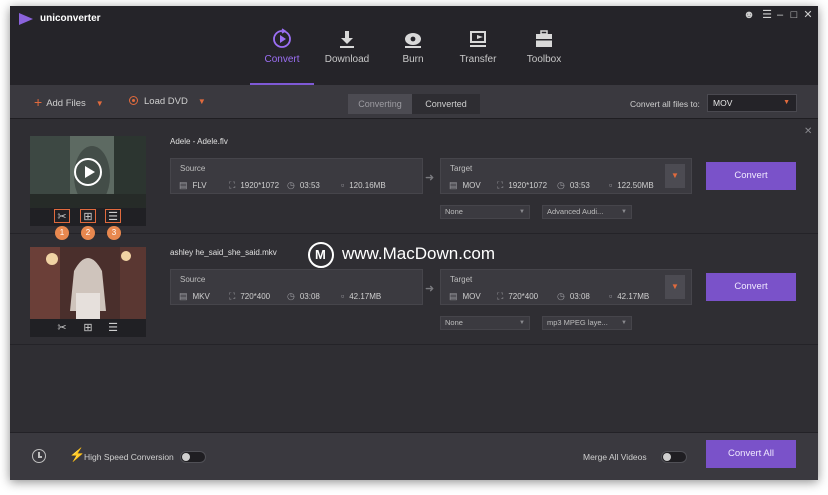  I want to click on source-duration: 03:08, so click(309, 296).